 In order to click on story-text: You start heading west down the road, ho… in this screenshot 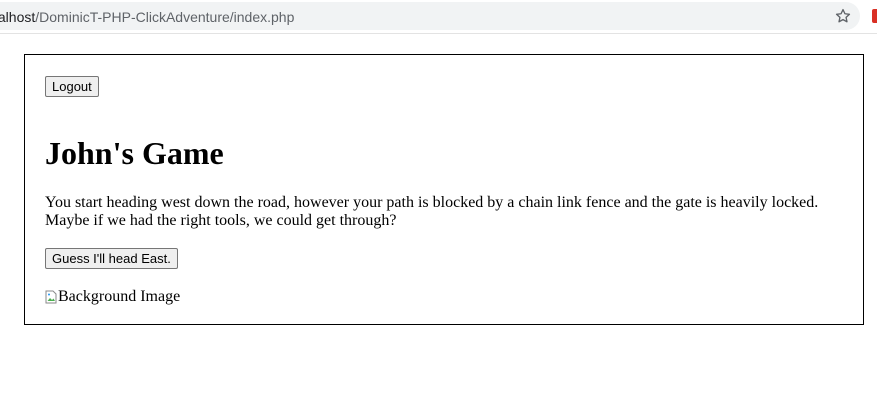, I will do `click(432, 211)`.